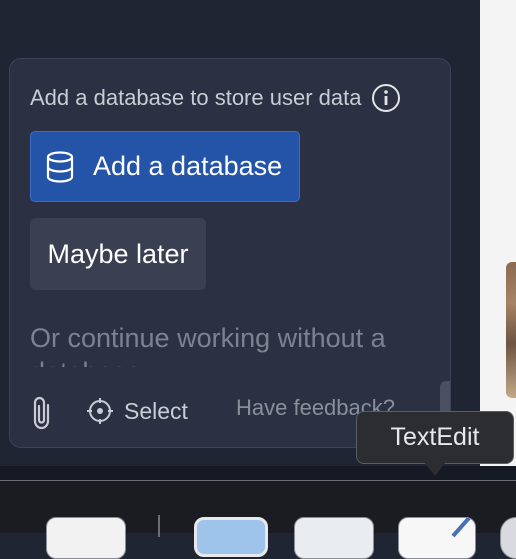 The height and width of the screenshot is (559, 516). Describe the element at coordinates (508, 538) in the screenshot. I see `dock-icon-partial` at that location.